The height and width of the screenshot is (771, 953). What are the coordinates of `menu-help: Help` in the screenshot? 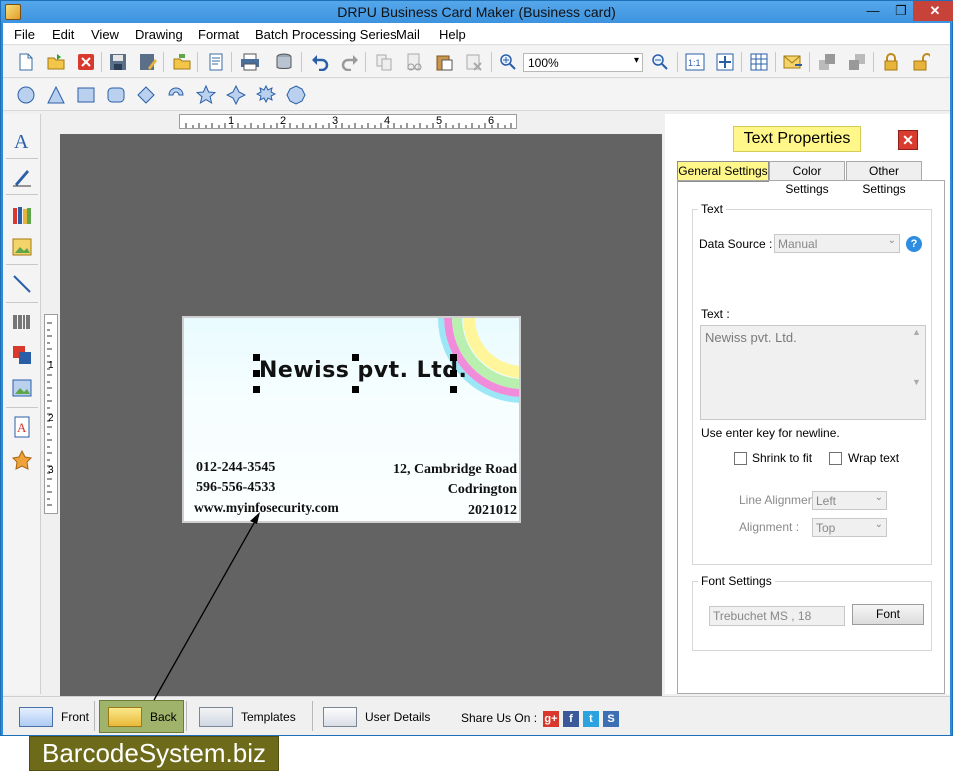 It's located at (452, 34).